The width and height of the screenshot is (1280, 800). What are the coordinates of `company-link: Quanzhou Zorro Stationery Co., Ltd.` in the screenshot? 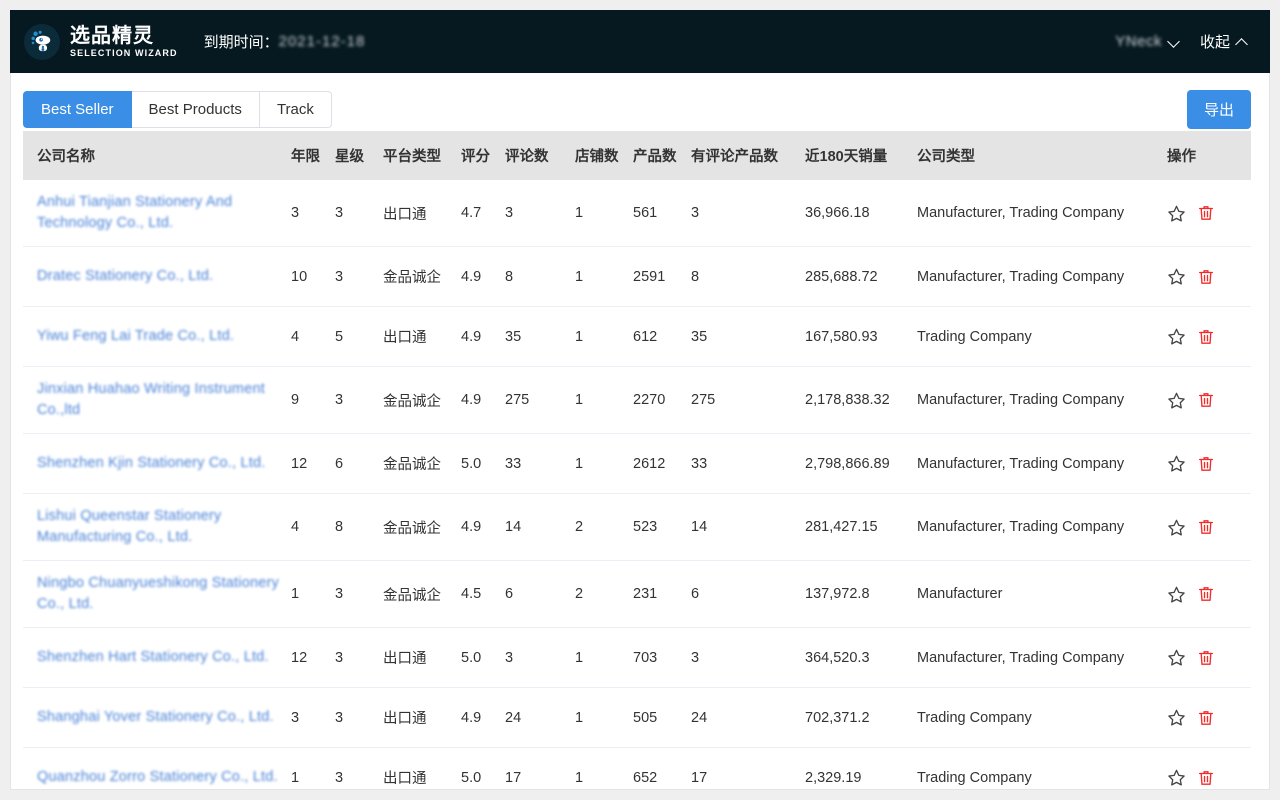 It's located at (164, 777).